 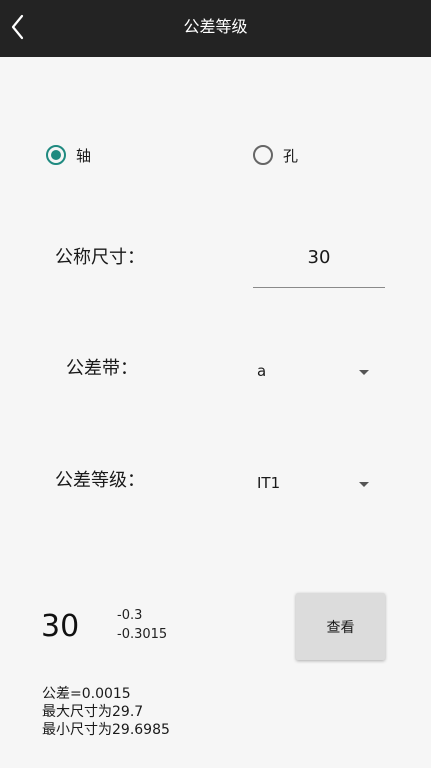 What do you see at coordinates (86, 694) in the screenshot?
I see `tolerance-value: 公差=0.0015` at bounding box center [86, 694].